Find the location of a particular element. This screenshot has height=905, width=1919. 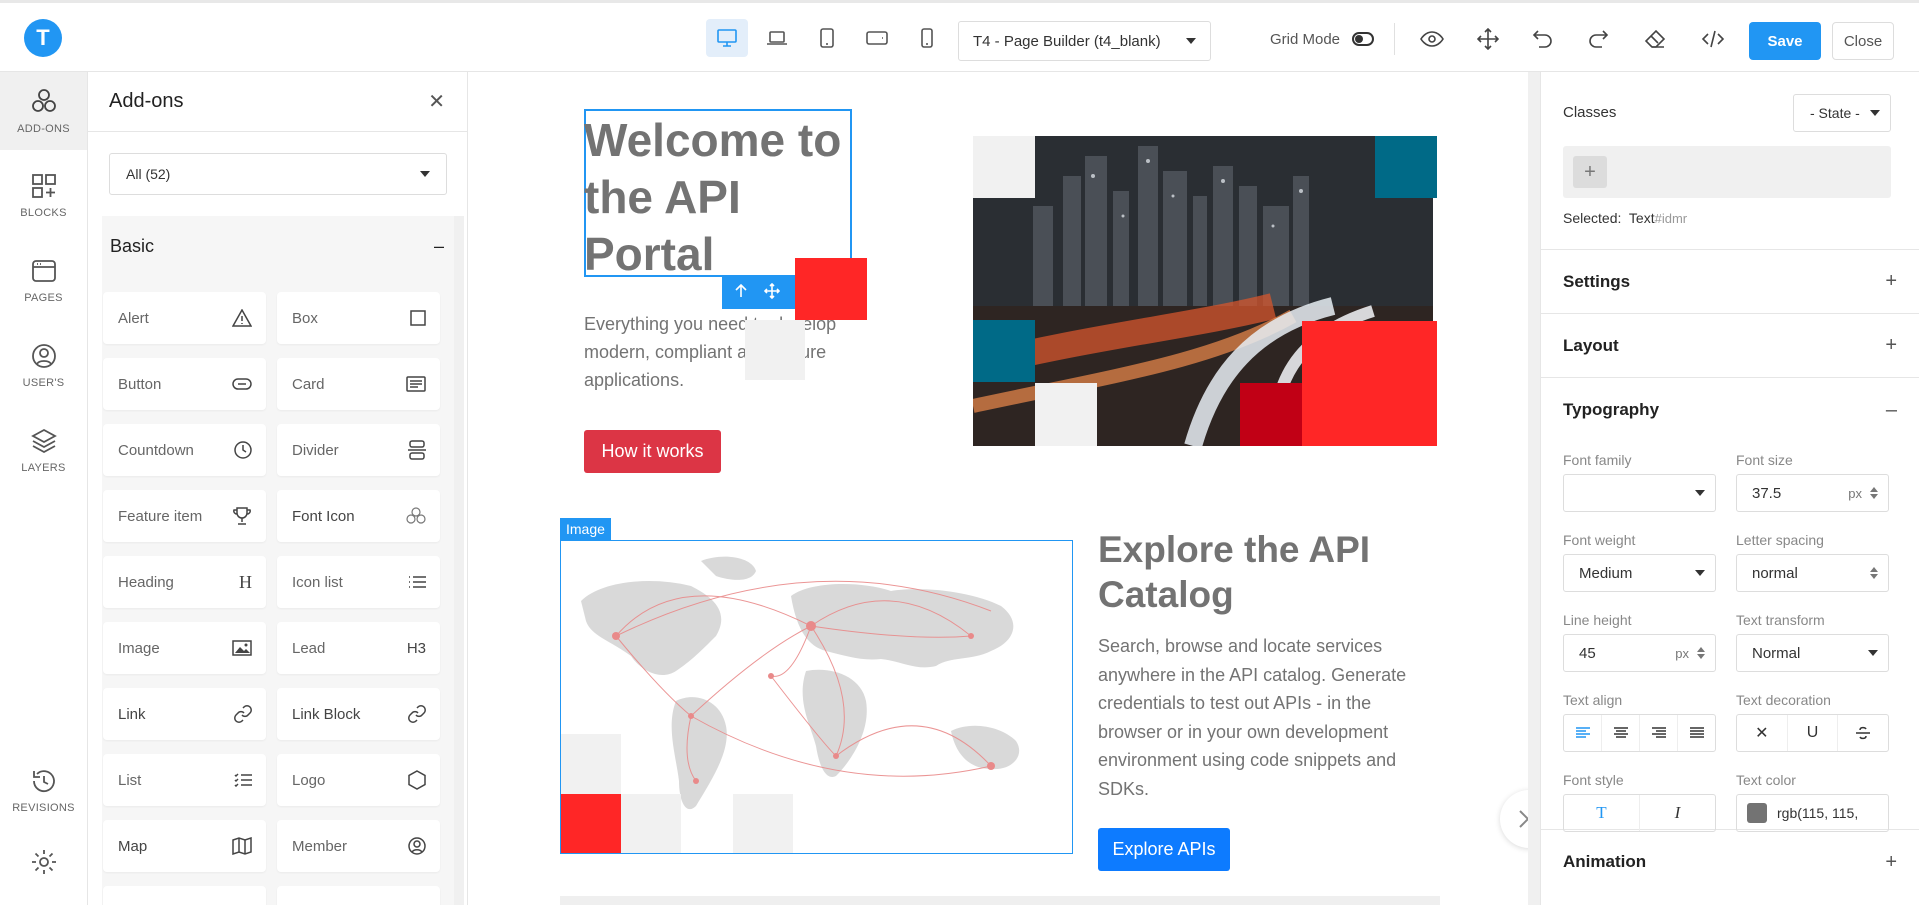

underline-icon: U is located at coordinates (1813, 733).